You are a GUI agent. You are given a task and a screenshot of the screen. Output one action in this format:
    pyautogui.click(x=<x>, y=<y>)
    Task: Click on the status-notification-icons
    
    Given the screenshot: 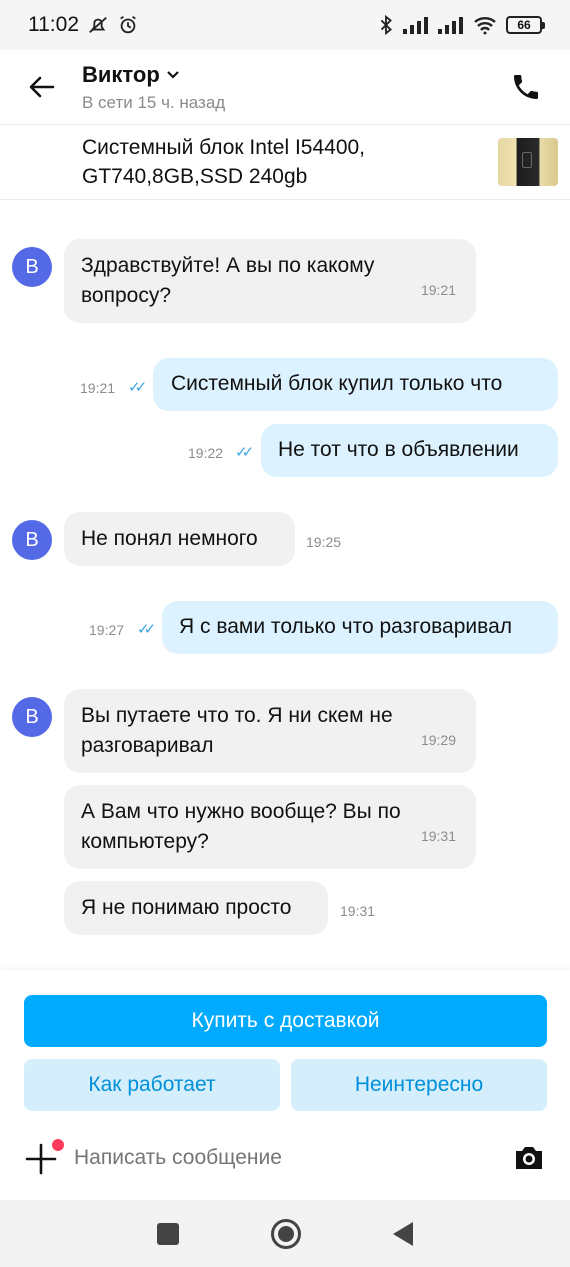 What is the action you would take?
    pyautogui.click(x=113, y=25)
    